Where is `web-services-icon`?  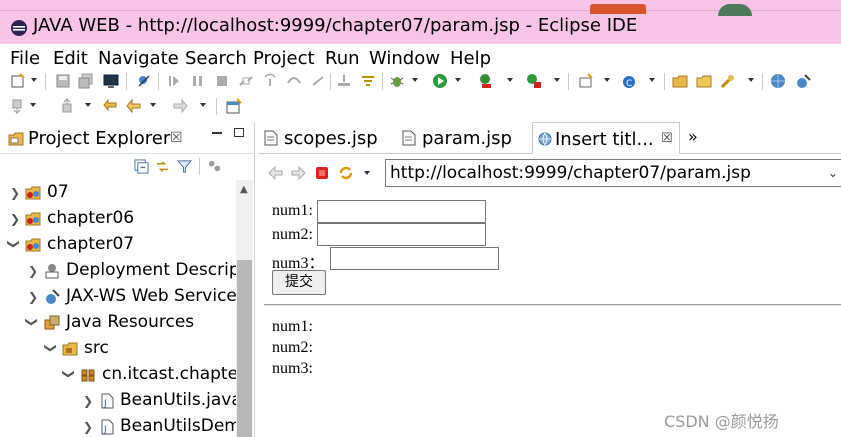 web-services-icon is located at coordinates (804, 81).